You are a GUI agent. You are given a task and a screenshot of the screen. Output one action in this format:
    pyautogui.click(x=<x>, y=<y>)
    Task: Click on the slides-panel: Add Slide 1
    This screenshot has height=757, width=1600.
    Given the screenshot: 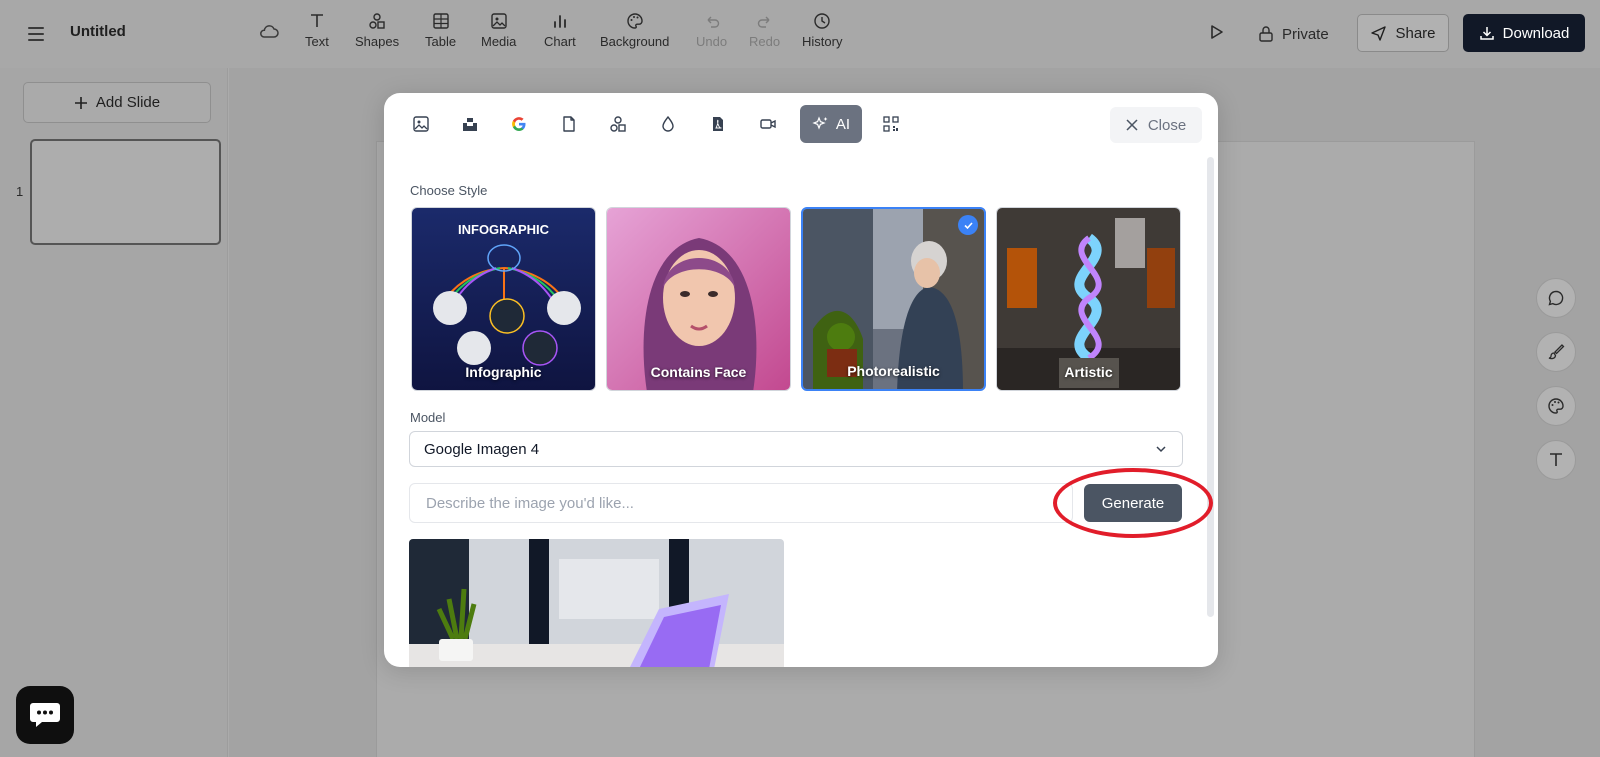 What is the action you would take?
    pyautogui.click(x=114, y=412)
    